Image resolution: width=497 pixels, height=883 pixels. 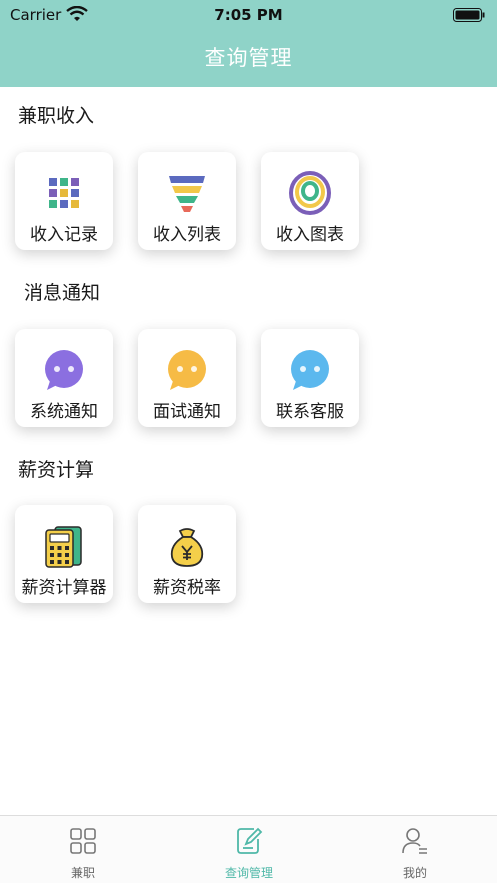 I want to click on nav-header: Carrier 7:05 PM 查询管理, so click(x=248, y=43).